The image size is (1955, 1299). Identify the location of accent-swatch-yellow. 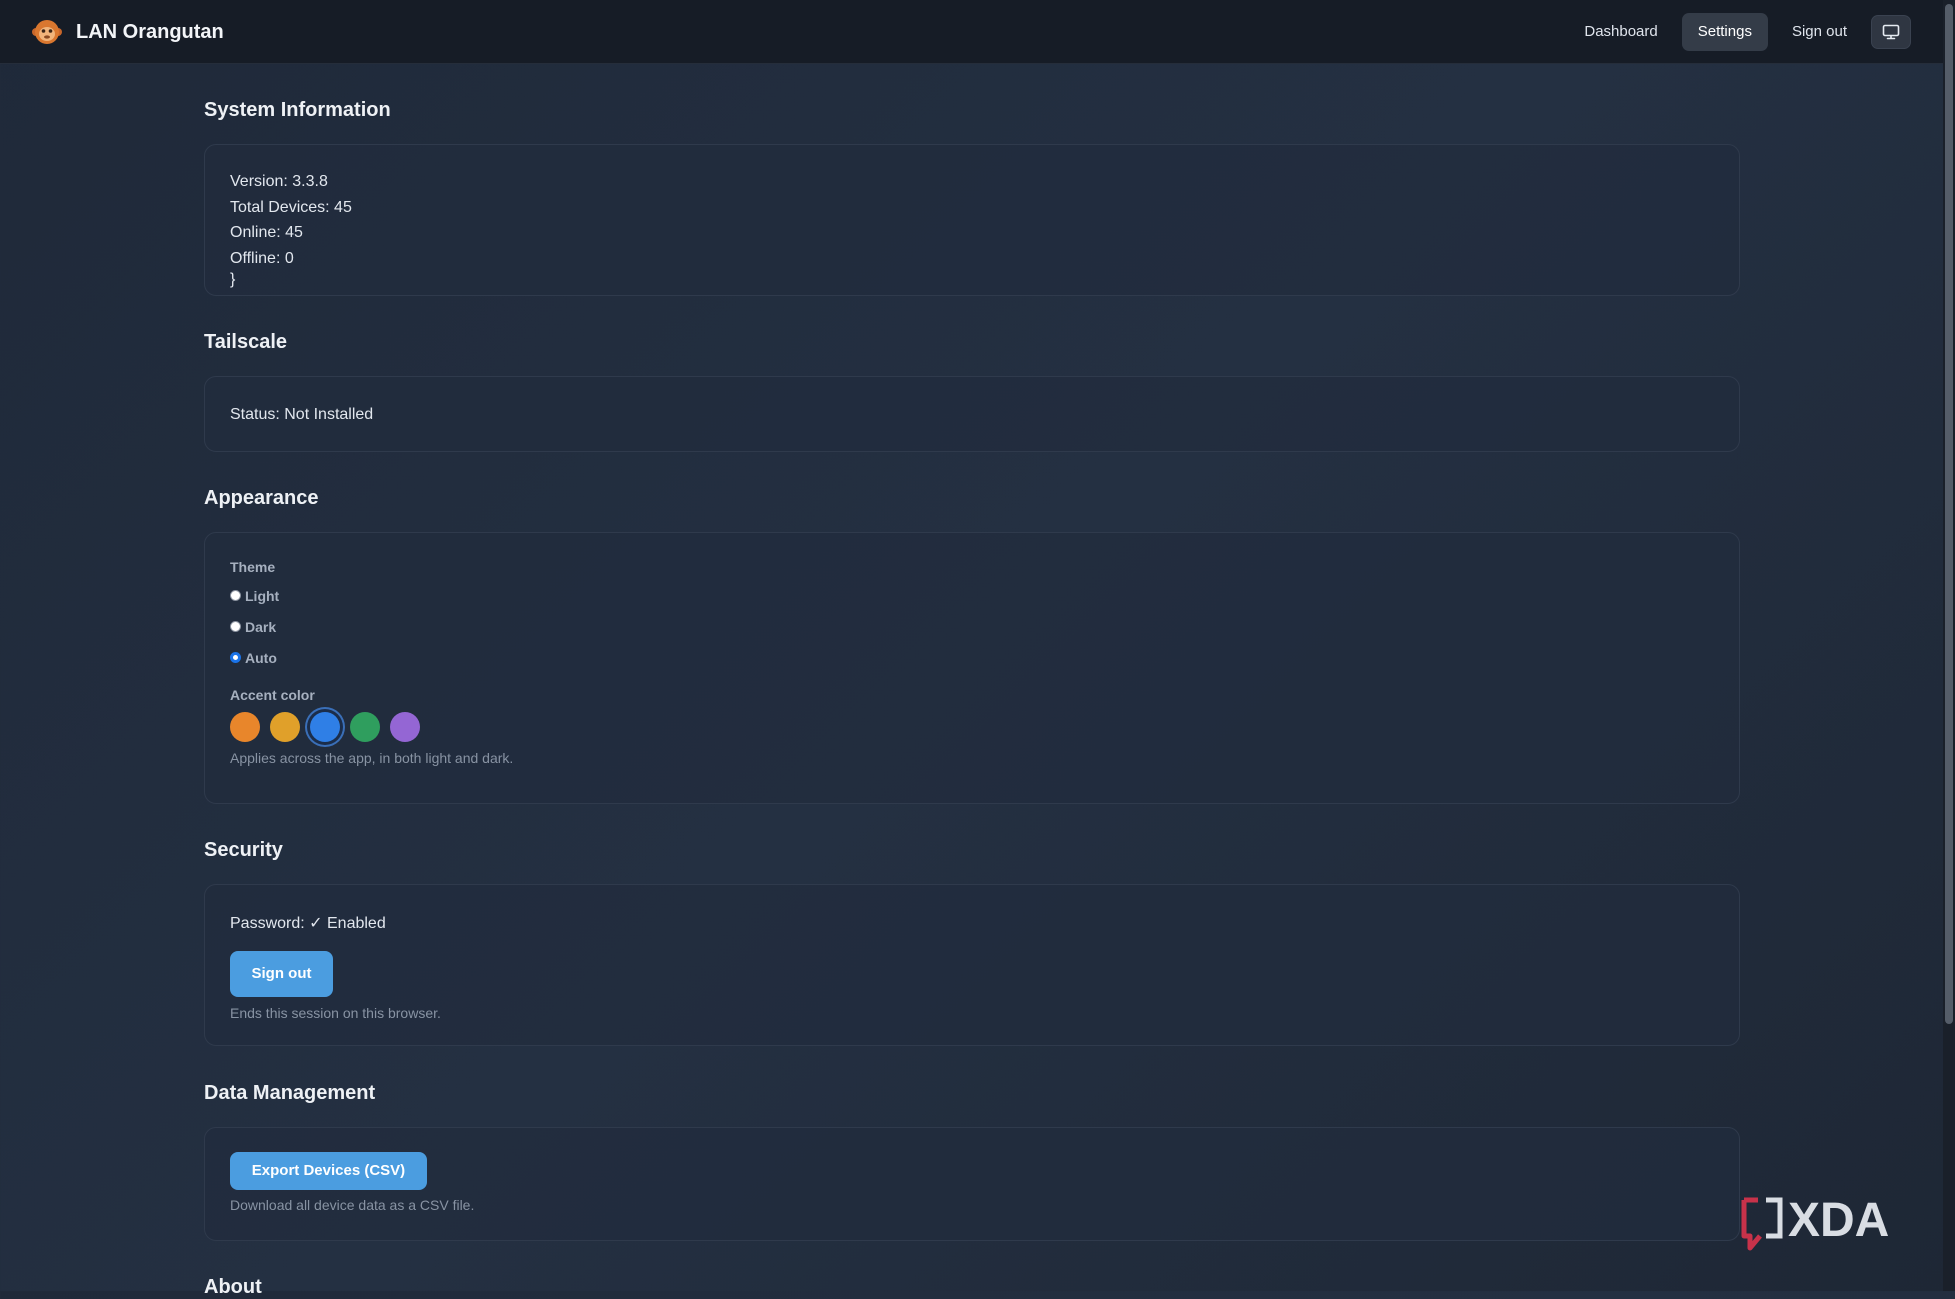
(285, 727).